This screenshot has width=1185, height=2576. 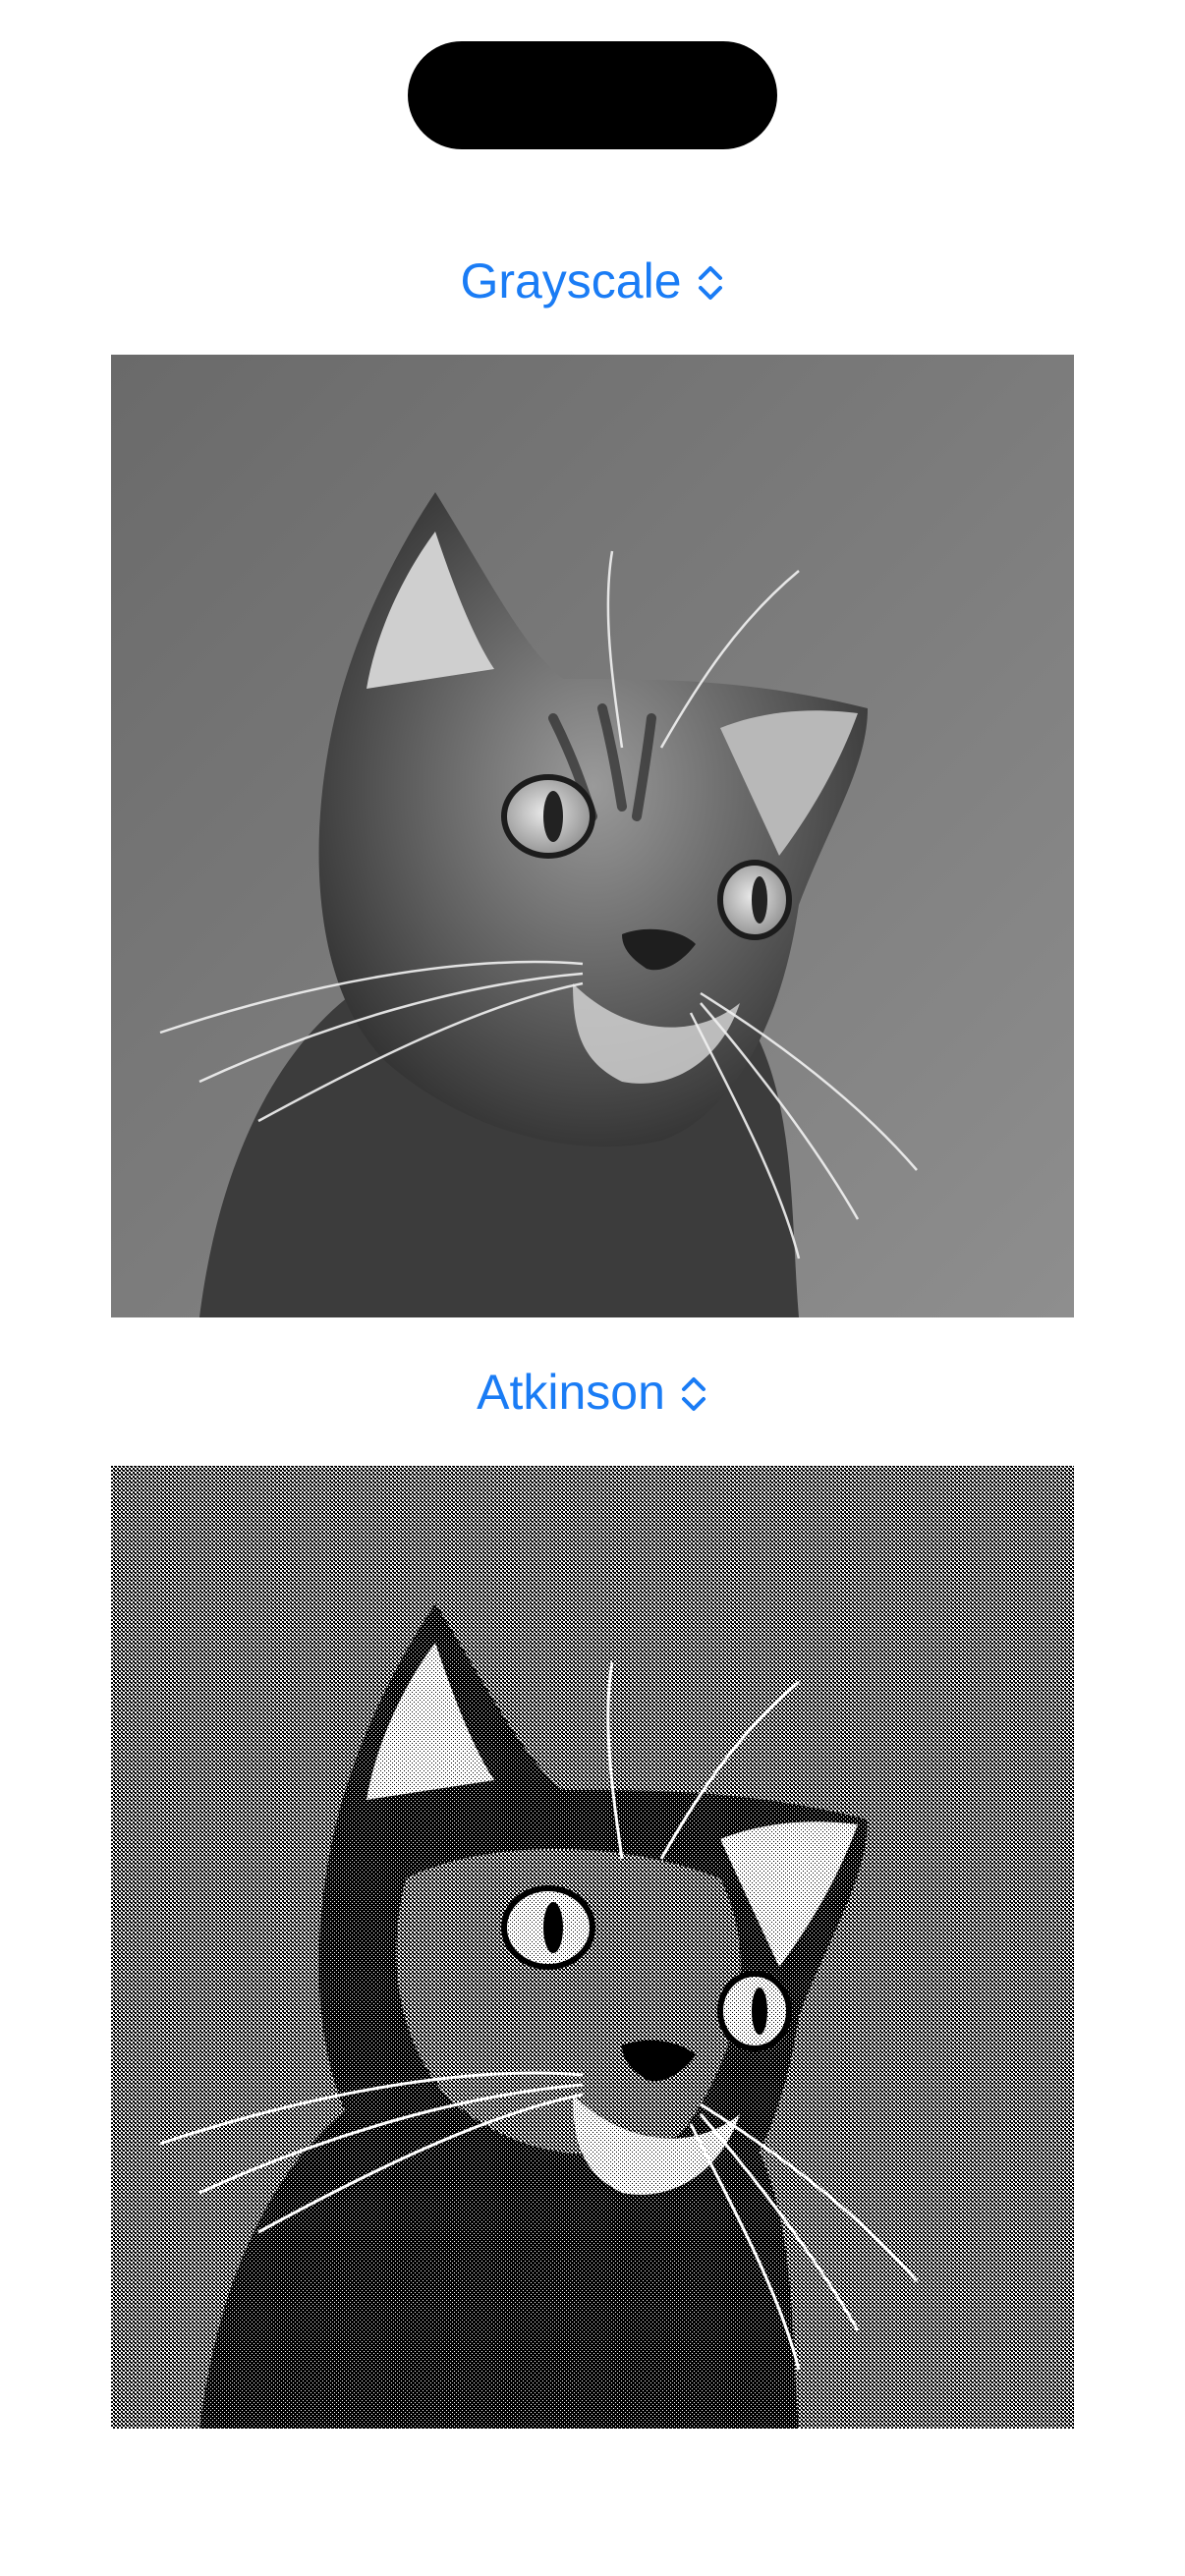 What do you see at coordinates (571, 280) in the screenshot?
I see `filter-picker-label: Grayscale` at bounding box center [571, 280].